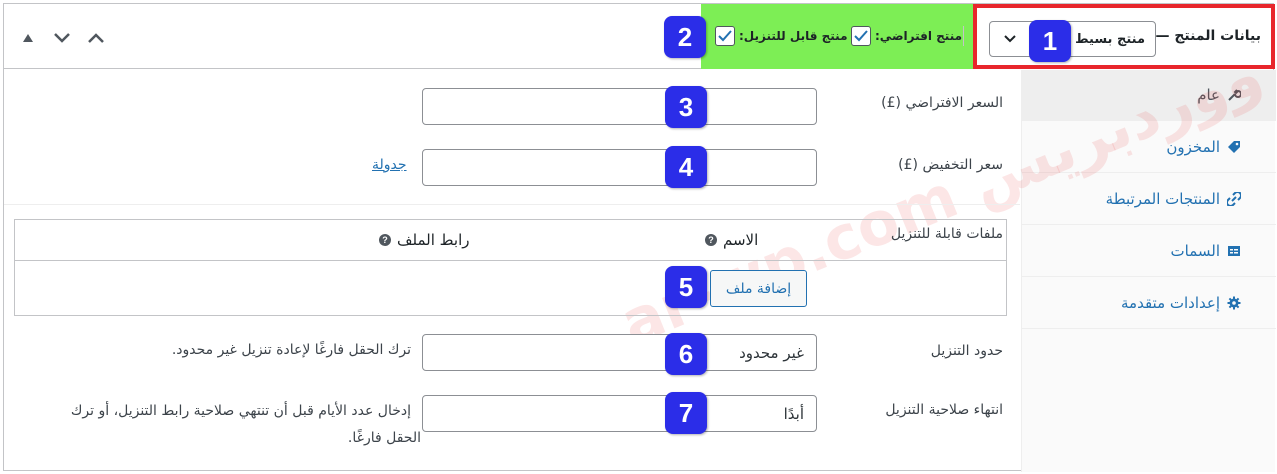 This screenshot has height=474, width=1277. I want to click on virtual-checkbox, so click(861, 36).